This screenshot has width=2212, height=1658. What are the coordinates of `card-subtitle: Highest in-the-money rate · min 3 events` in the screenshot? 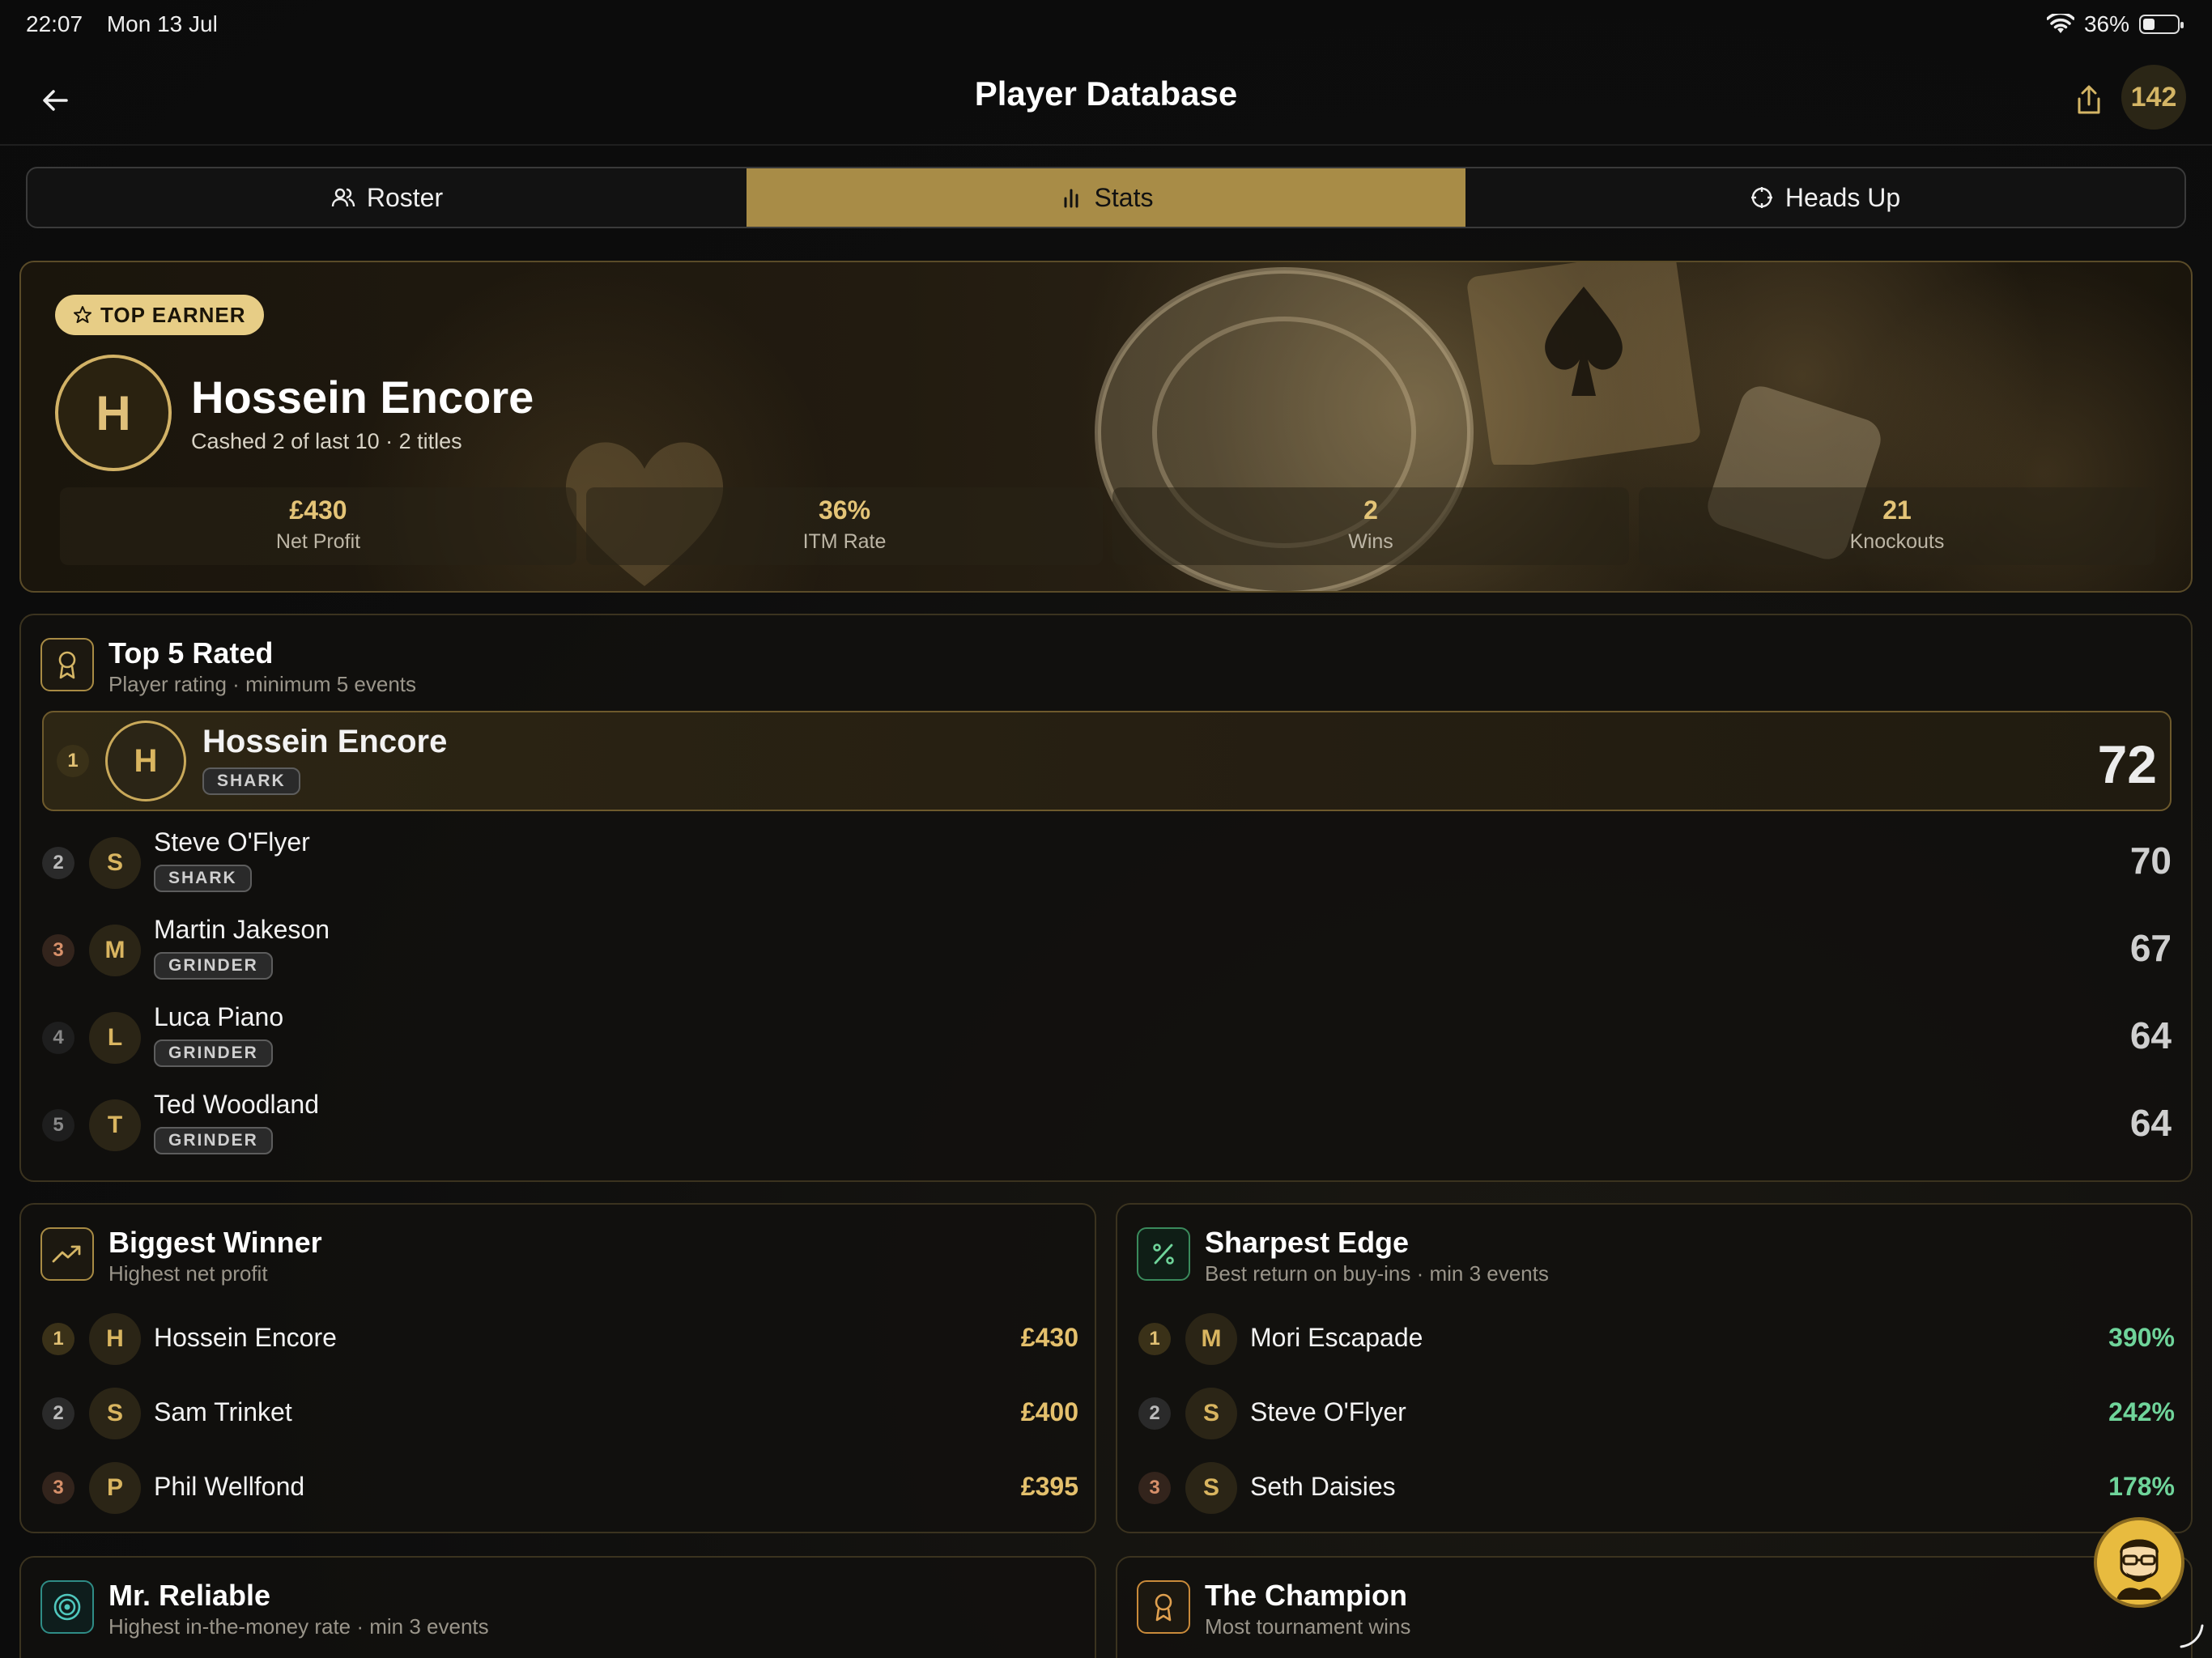 It's located at (299, 1626).